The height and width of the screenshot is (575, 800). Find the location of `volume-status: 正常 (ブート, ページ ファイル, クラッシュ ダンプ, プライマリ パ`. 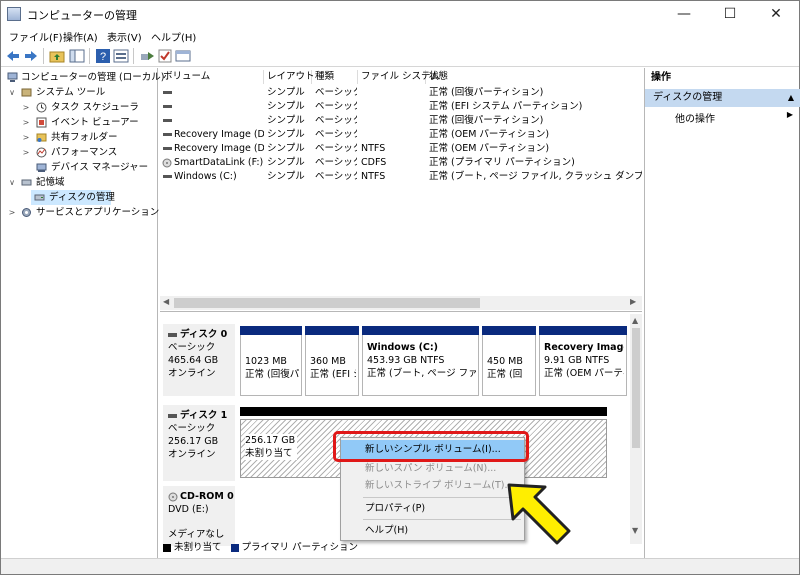

volume-status: 正常 (ブート, ページ ファイル, クラッシュ ダンプ, プライマリ パ is located at coordinates (535, 176).